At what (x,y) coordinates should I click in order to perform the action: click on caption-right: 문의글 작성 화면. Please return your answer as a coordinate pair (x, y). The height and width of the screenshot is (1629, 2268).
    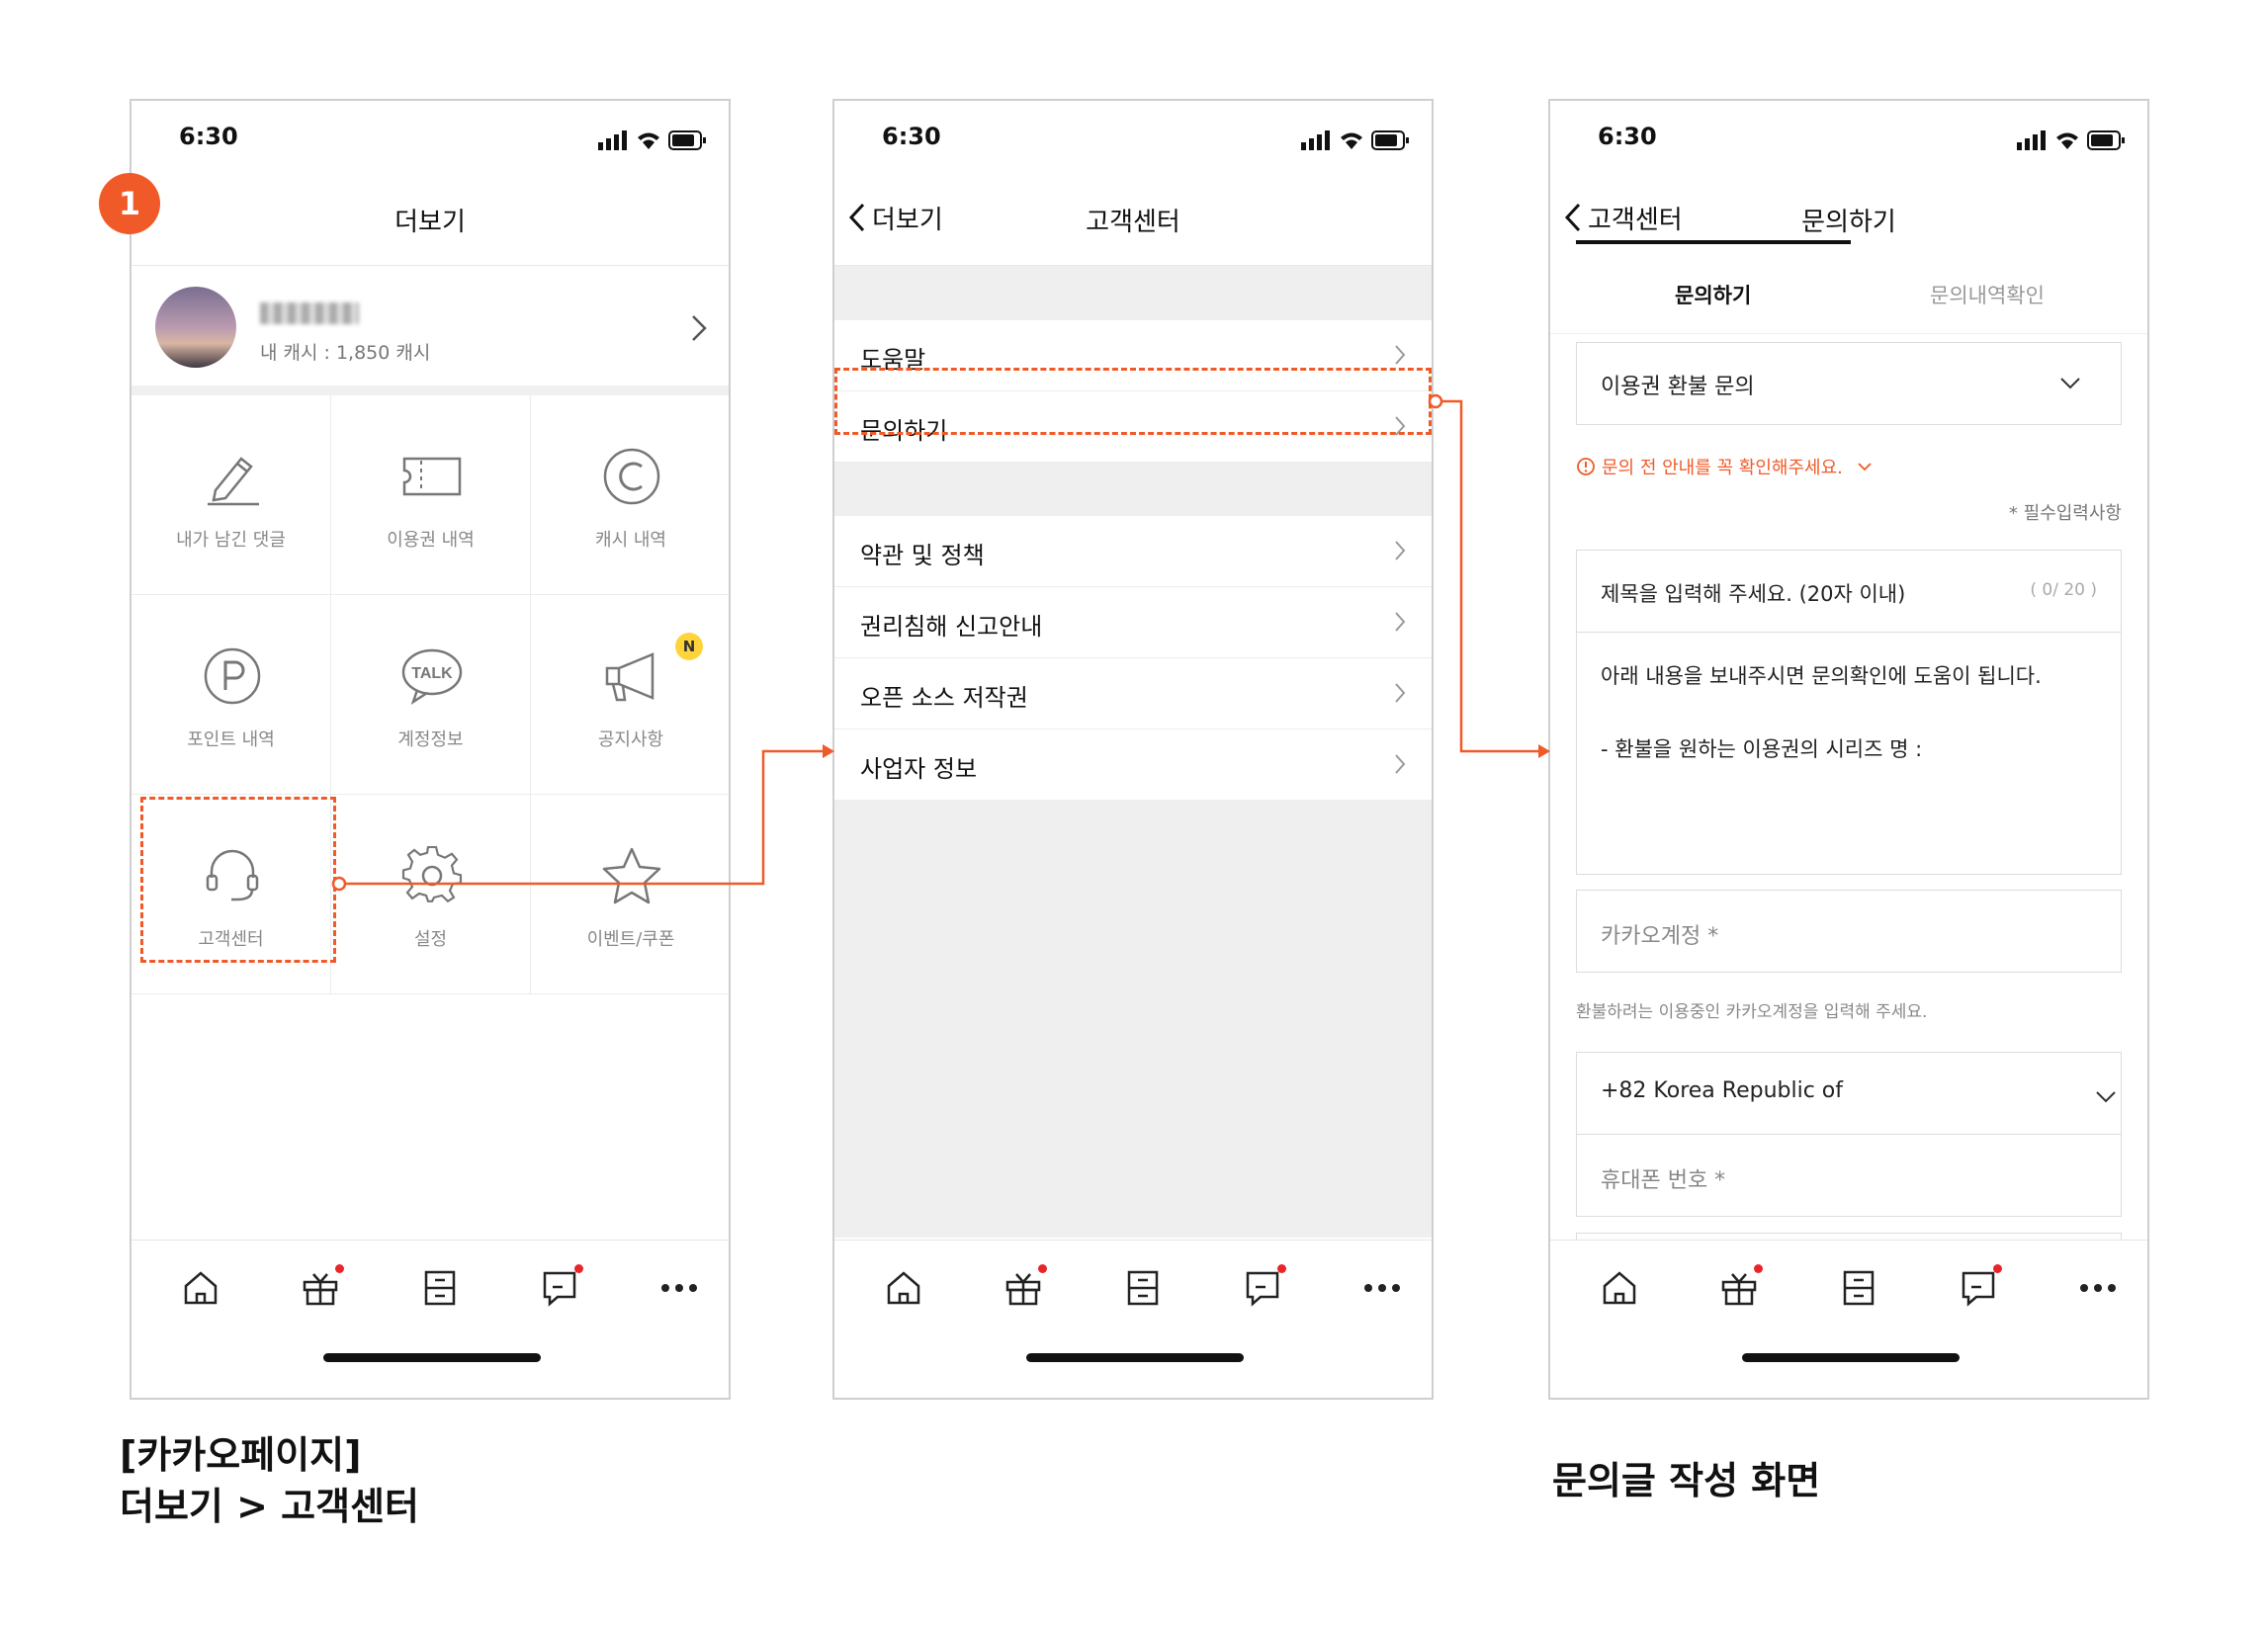
    Looking at the image, I should click on (1687, 1480).